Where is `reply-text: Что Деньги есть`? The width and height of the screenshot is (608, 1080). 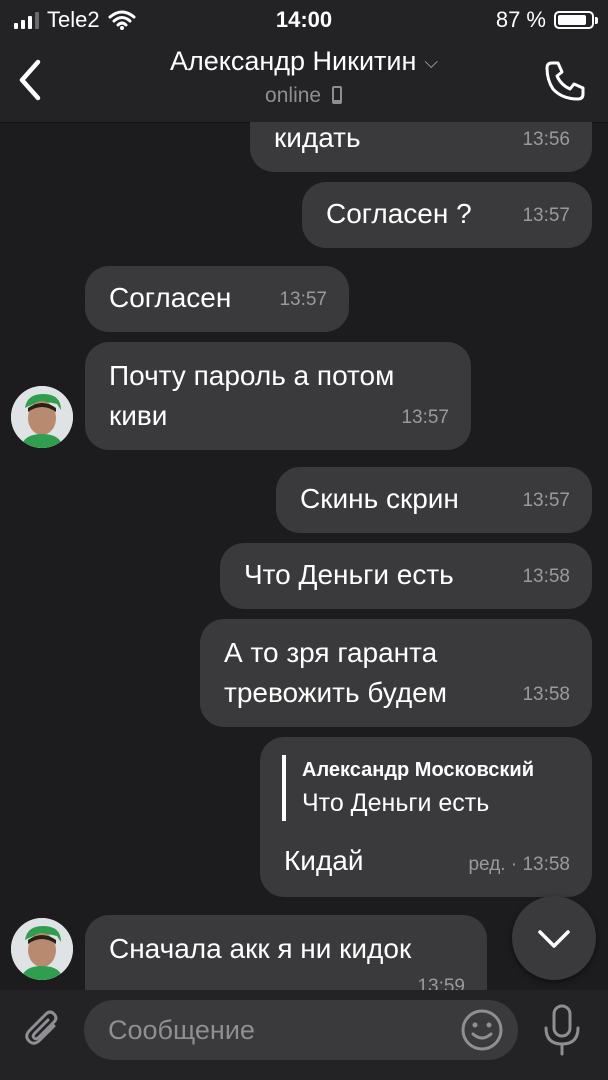
reply-text: Что Деньги есть is located at coordinates (396, 803).